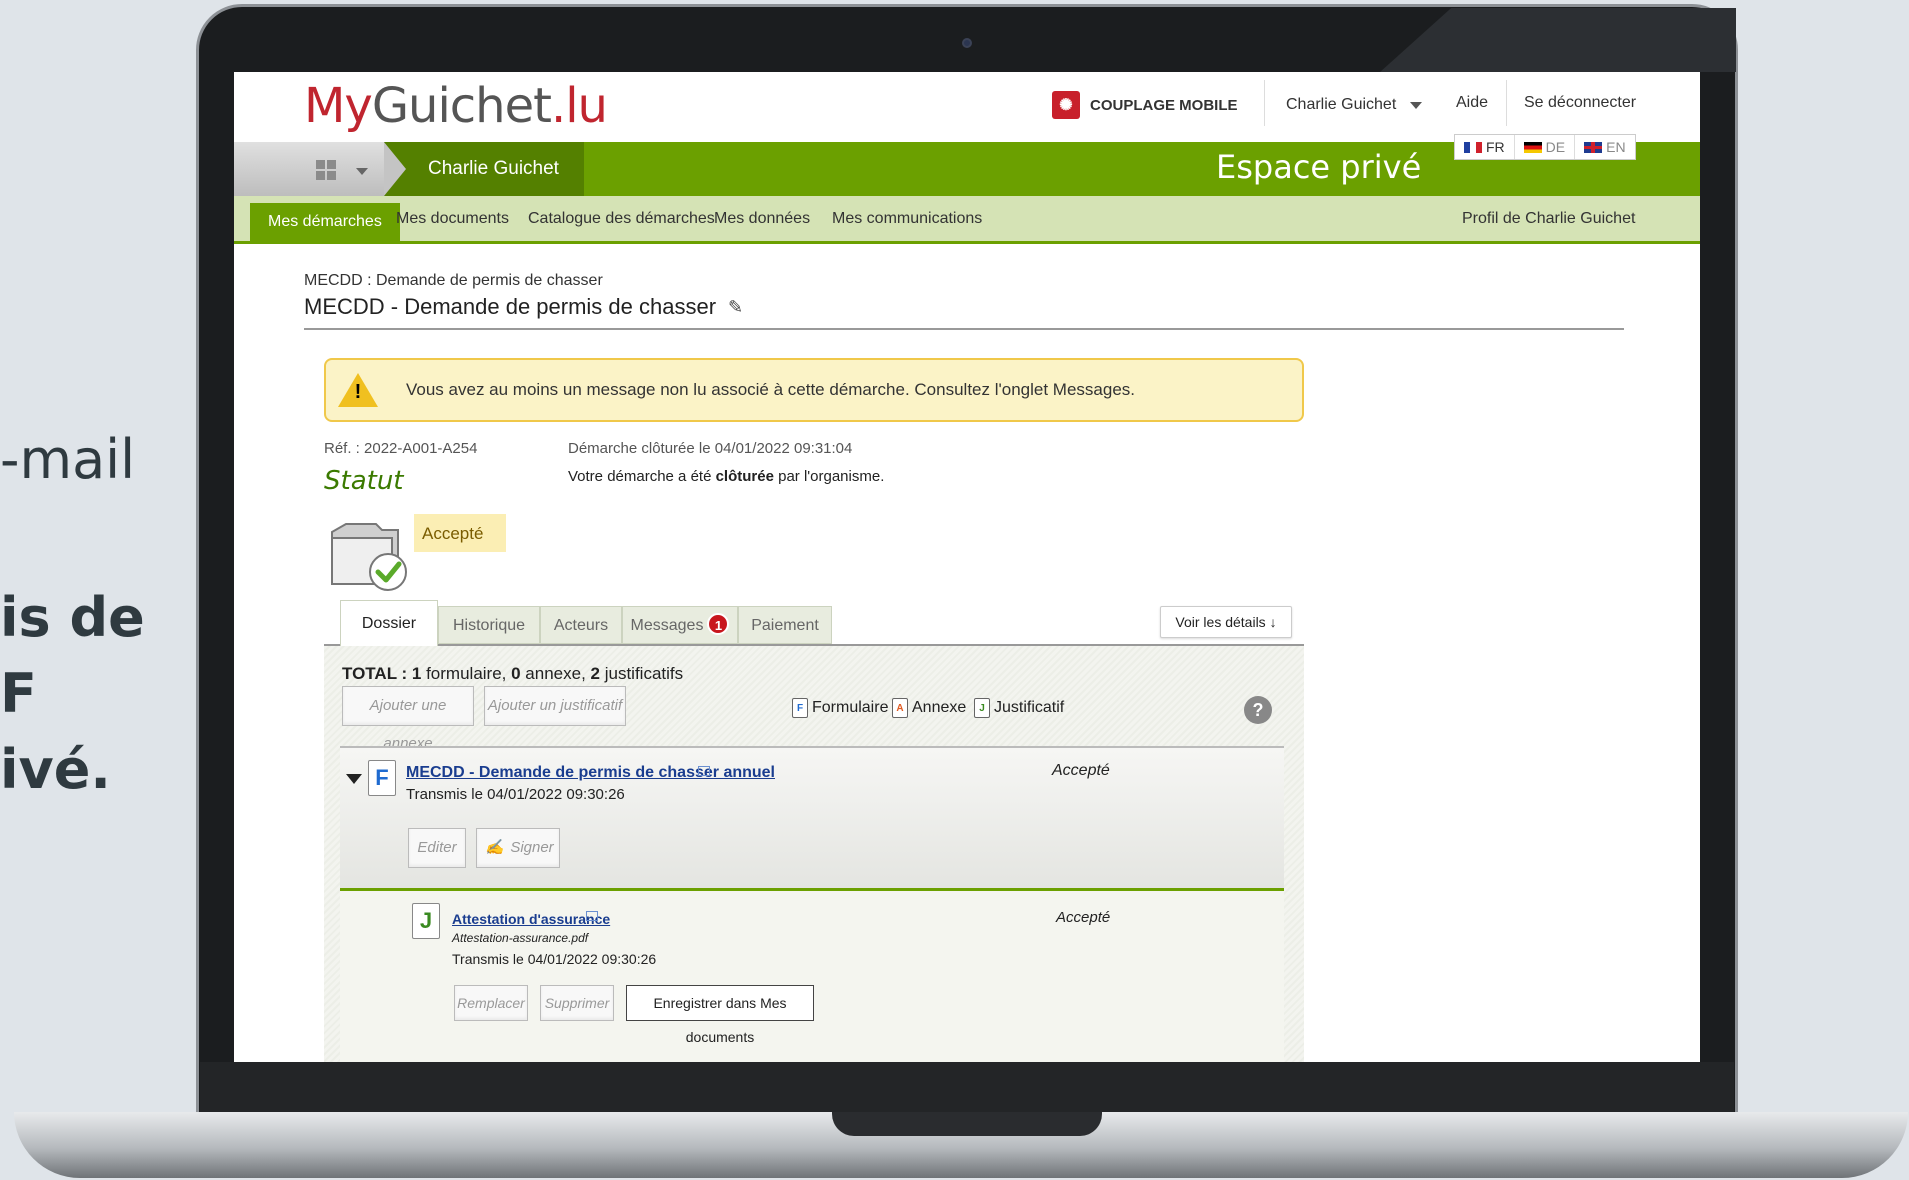  Describe the element at coordinates (1604, 147) in the screenshot. I see `lang-en: EN` at that location.